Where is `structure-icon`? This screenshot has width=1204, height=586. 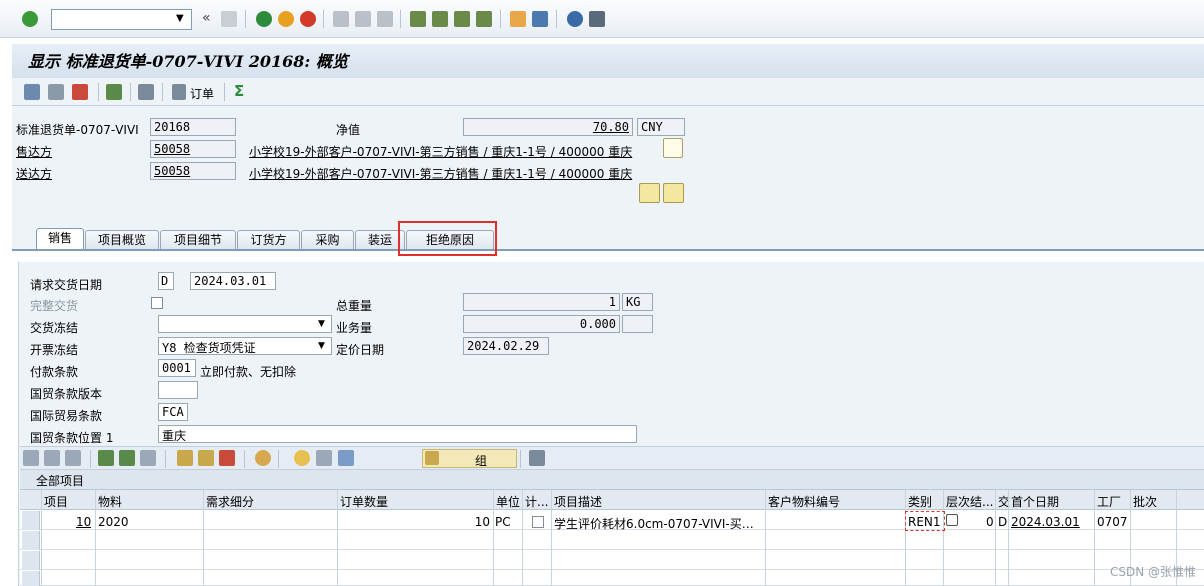 structure-icon is located at coordinates (206, 458).